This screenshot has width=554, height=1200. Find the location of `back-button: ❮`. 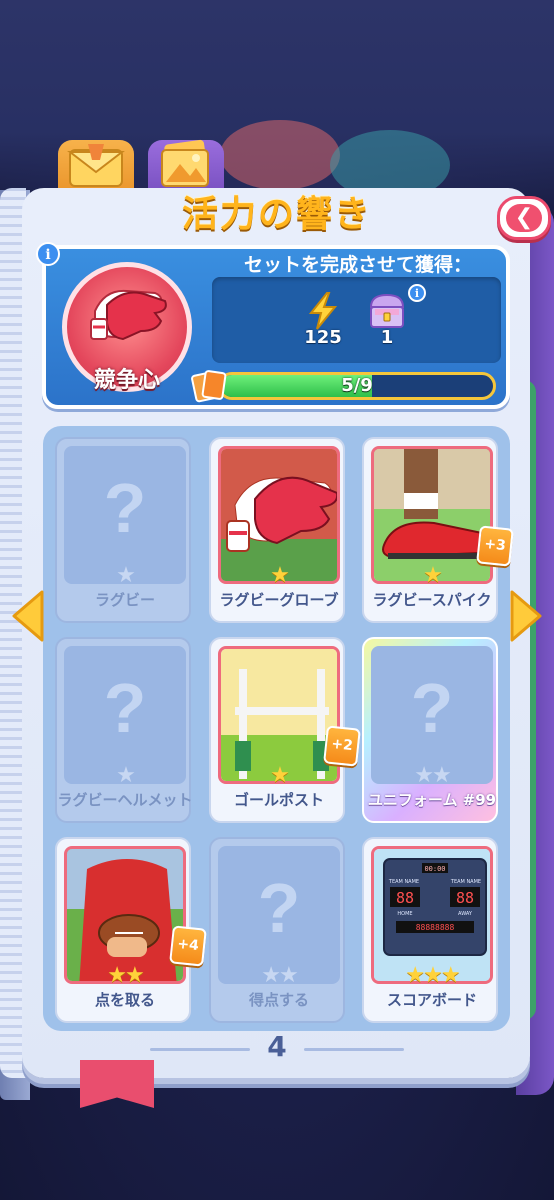

back-button: ❮ is located at coordinates (524, 218).